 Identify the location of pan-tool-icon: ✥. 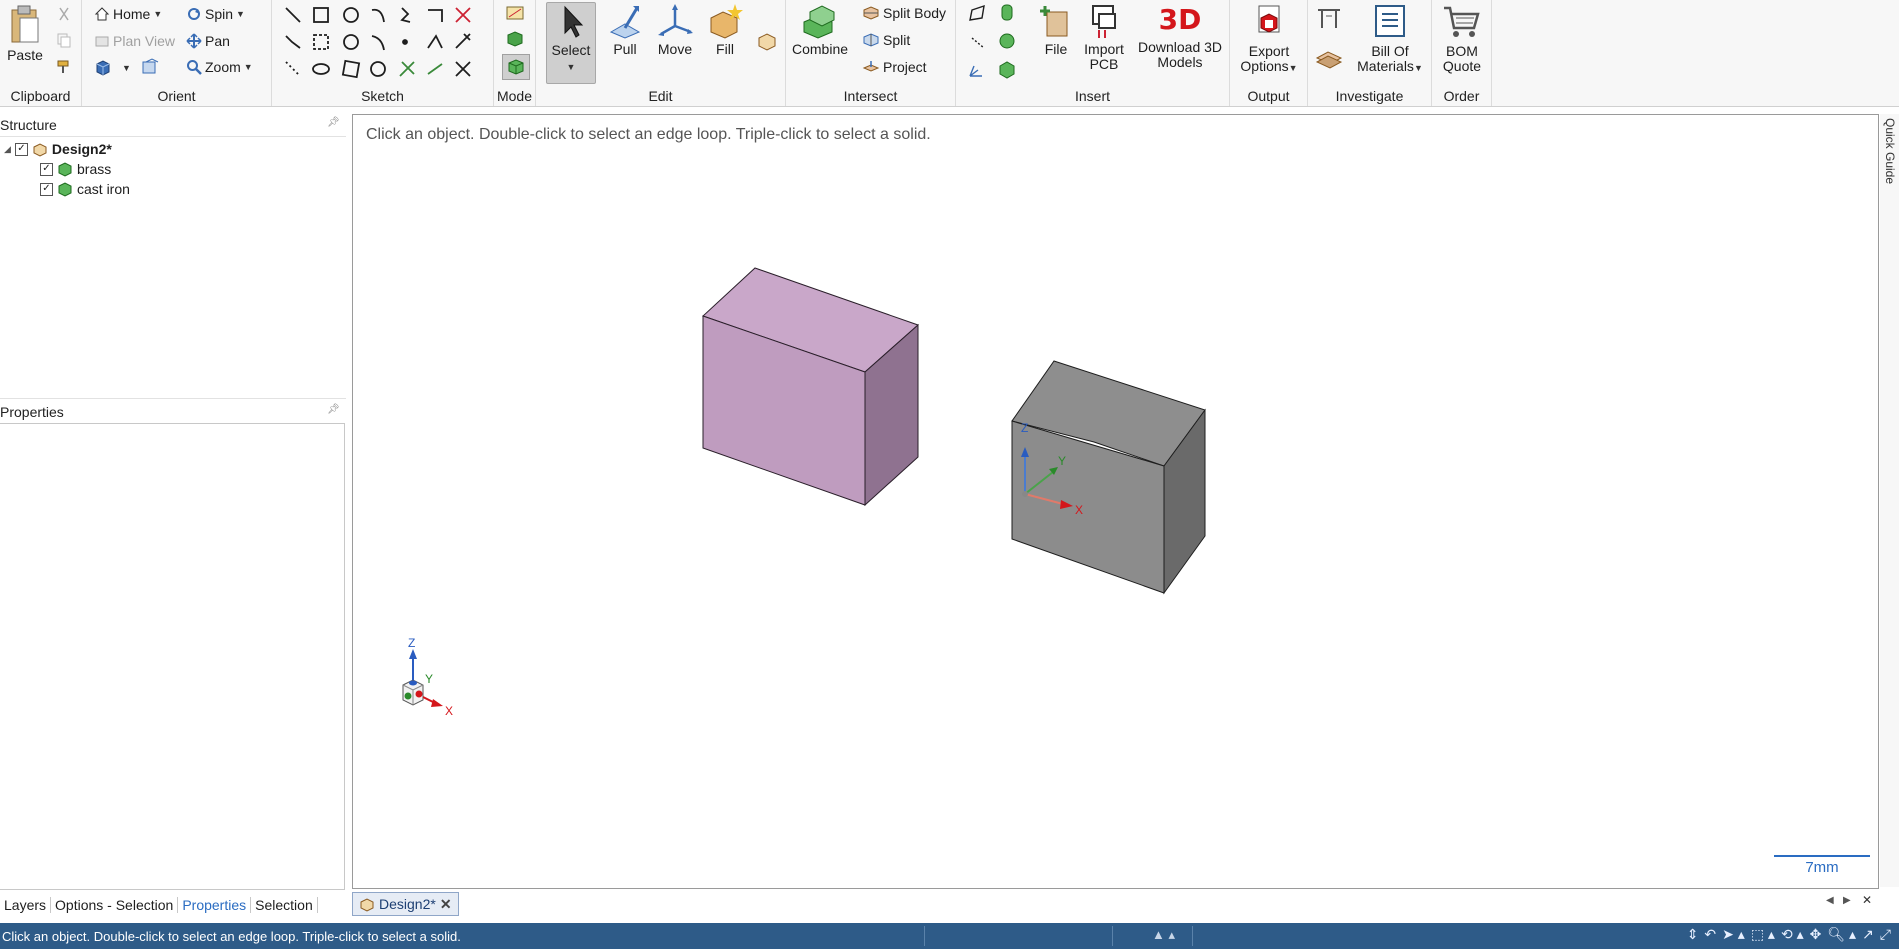
(1816, 934).